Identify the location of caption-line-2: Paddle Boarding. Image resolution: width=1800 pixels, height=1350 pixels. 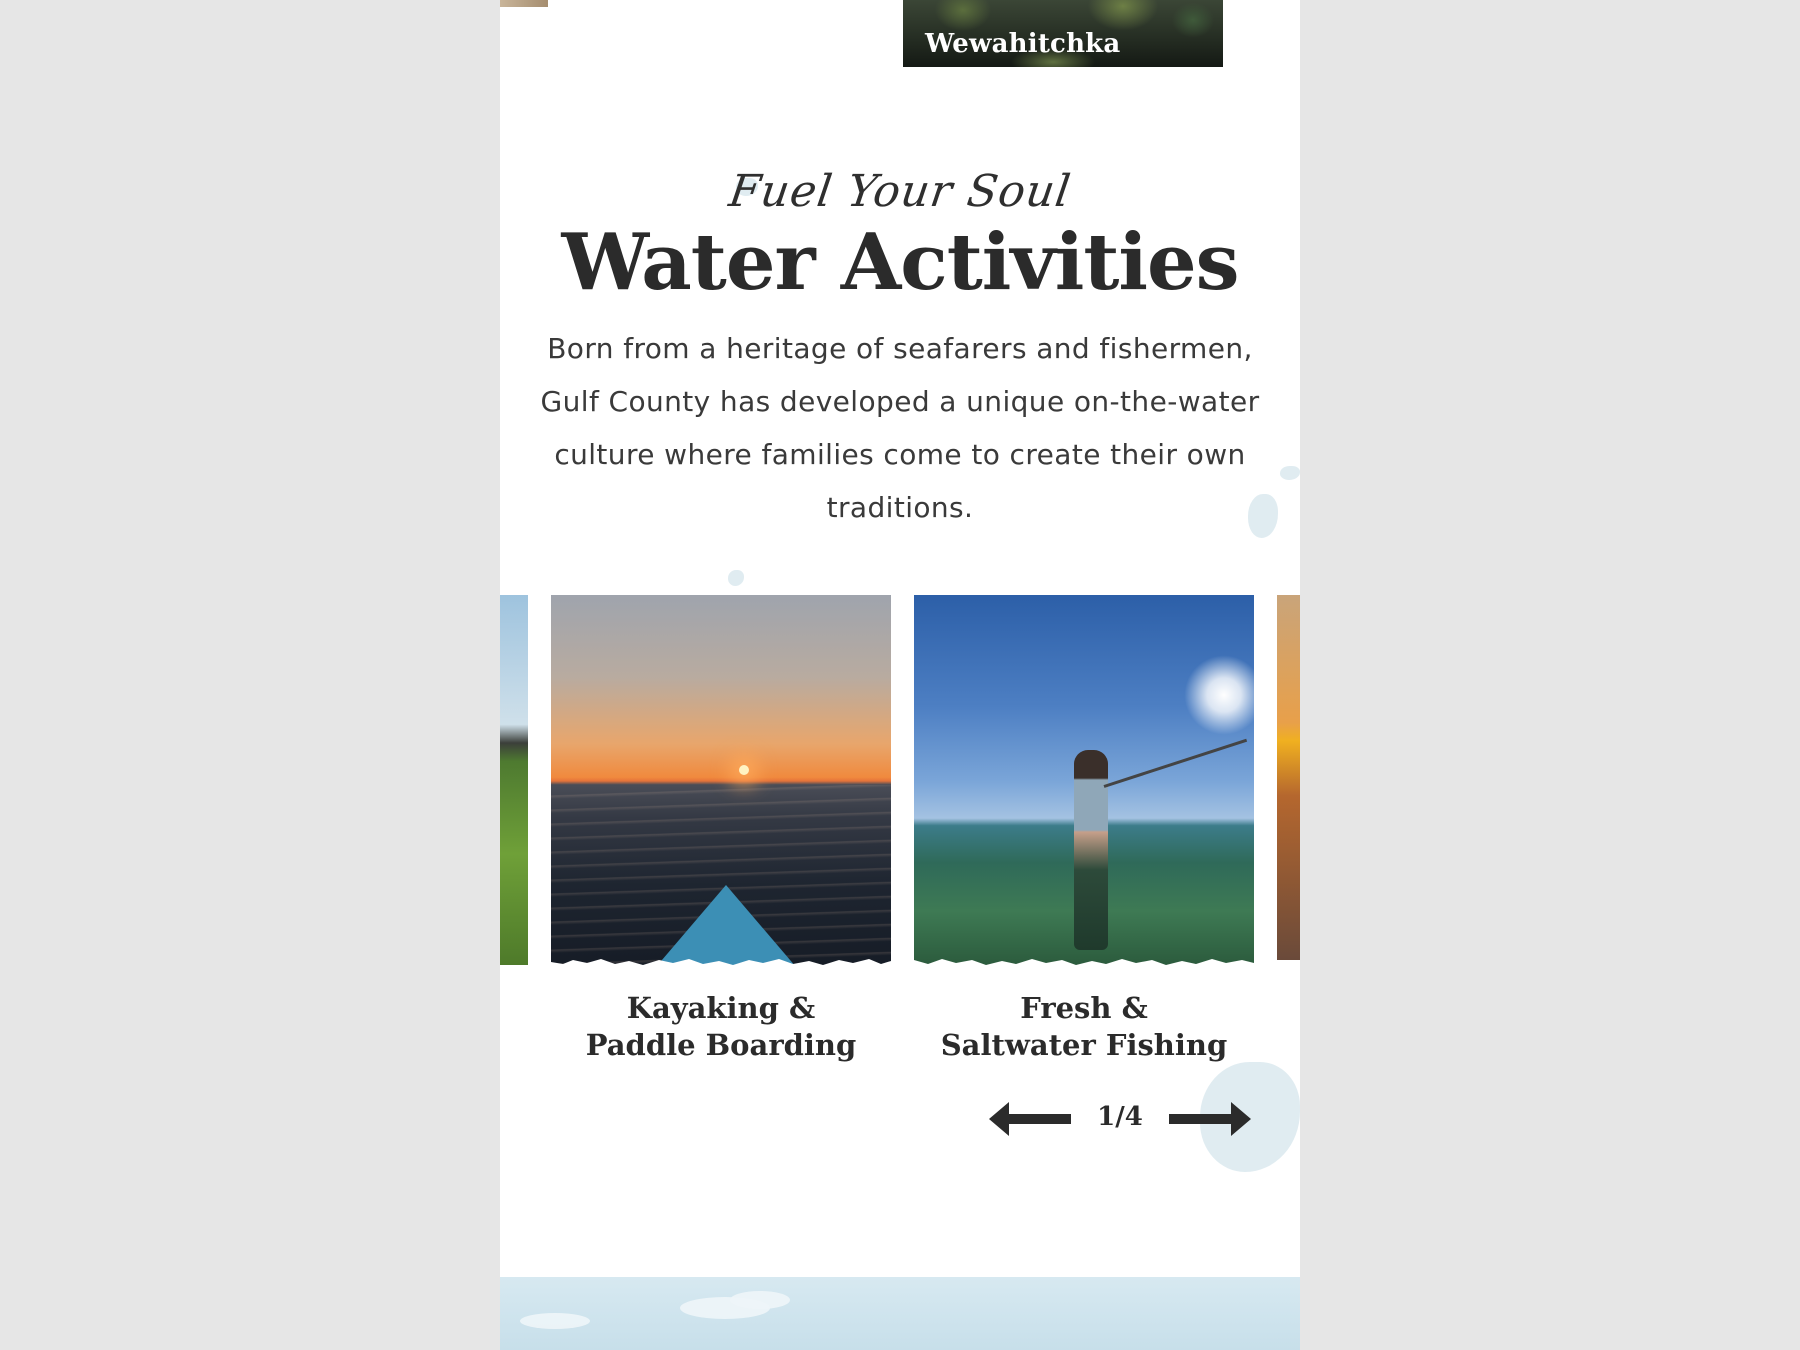
(721, 1045).